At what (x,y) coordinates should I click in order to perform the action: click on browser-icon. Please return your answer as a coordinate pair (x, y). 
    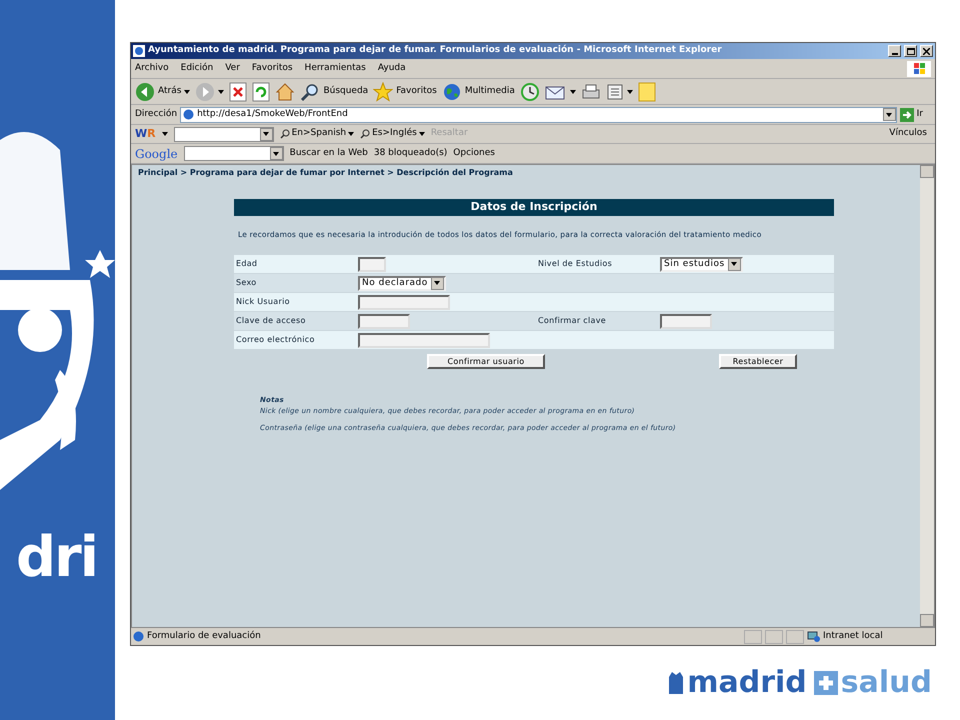
    Looking at the image, I should click on (139, 51).